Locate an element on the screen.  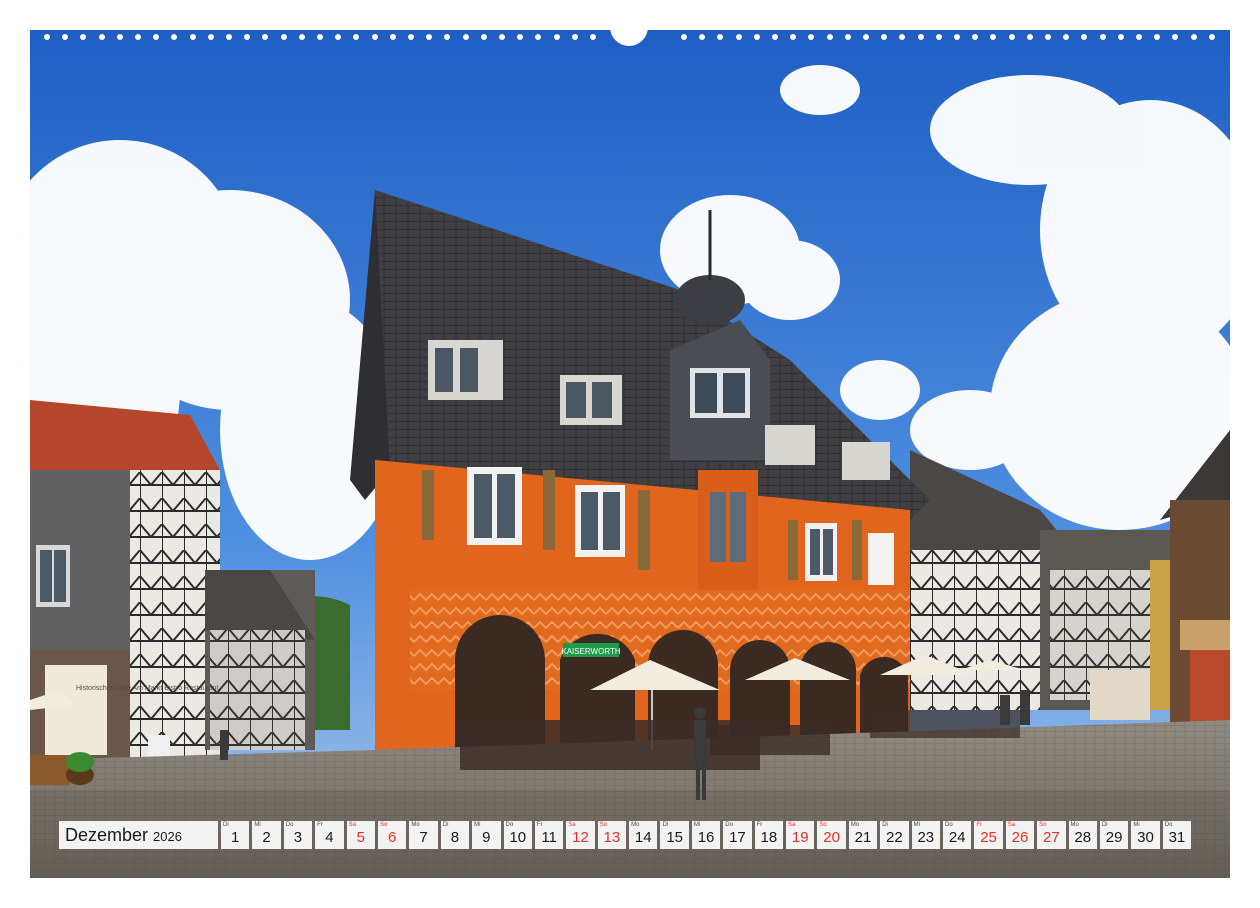
day-cell: Di 15 is located at coordinates (674, 835).